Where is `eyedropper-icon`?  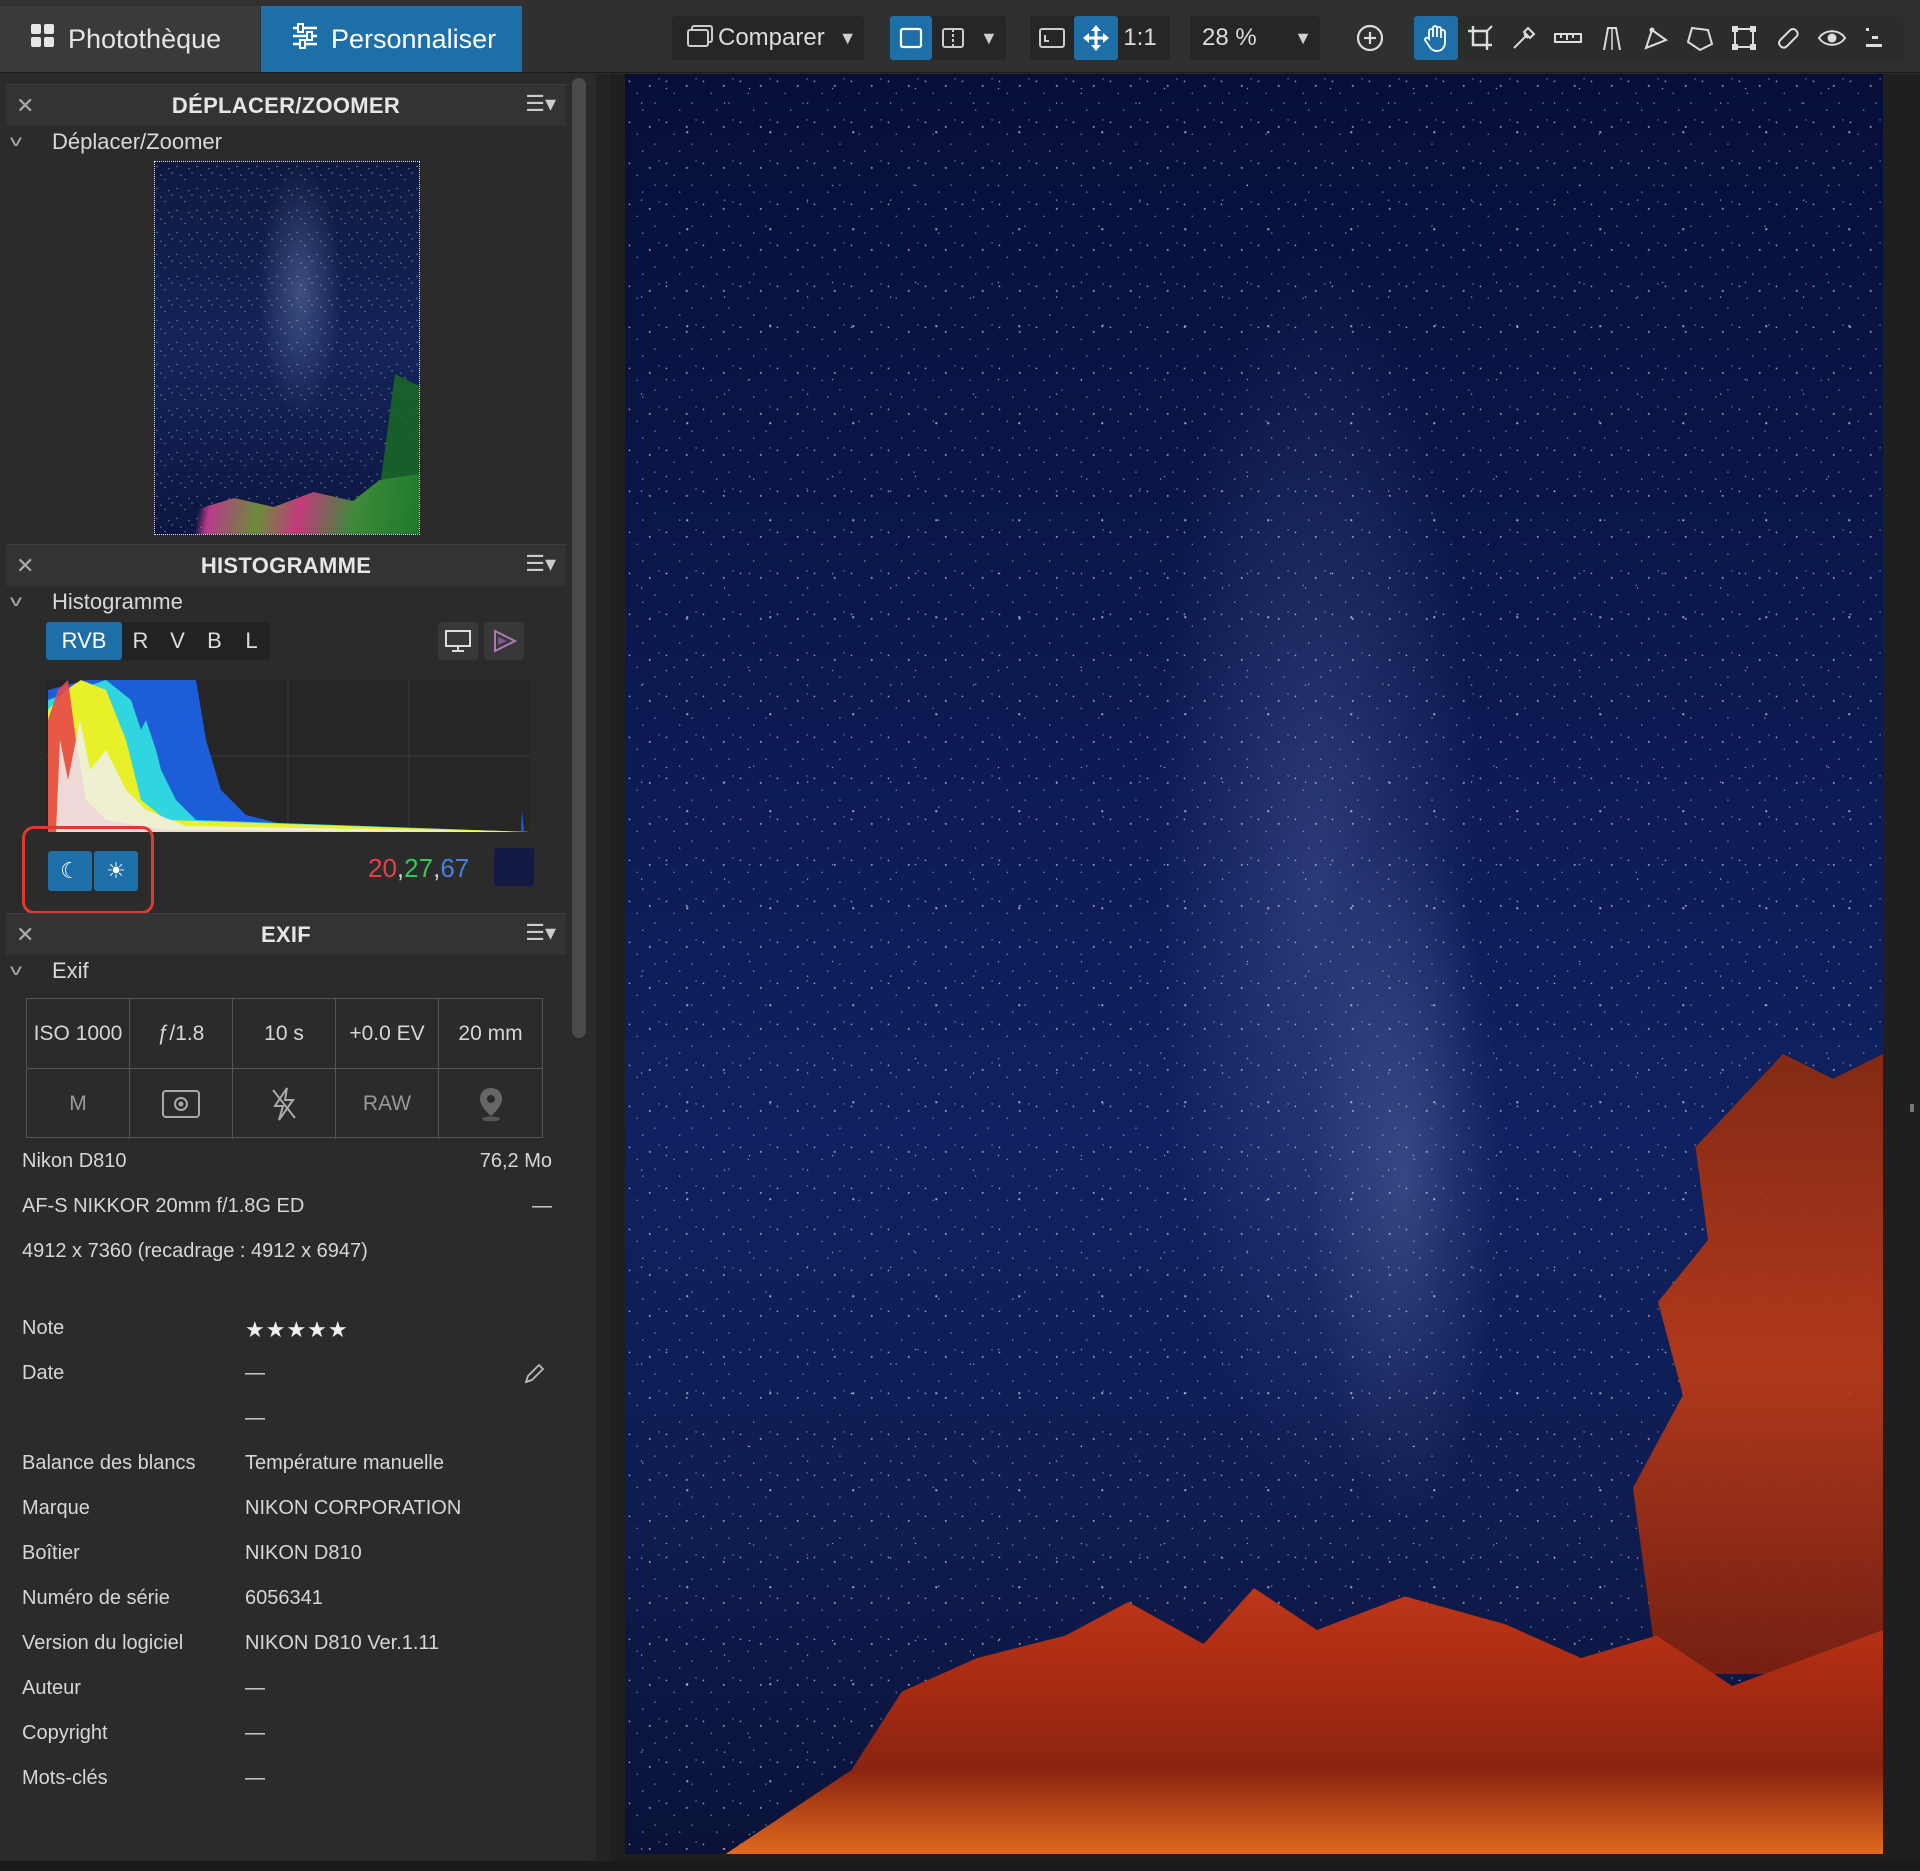
eyedropper-icon is located at coordinates (1524, 37).